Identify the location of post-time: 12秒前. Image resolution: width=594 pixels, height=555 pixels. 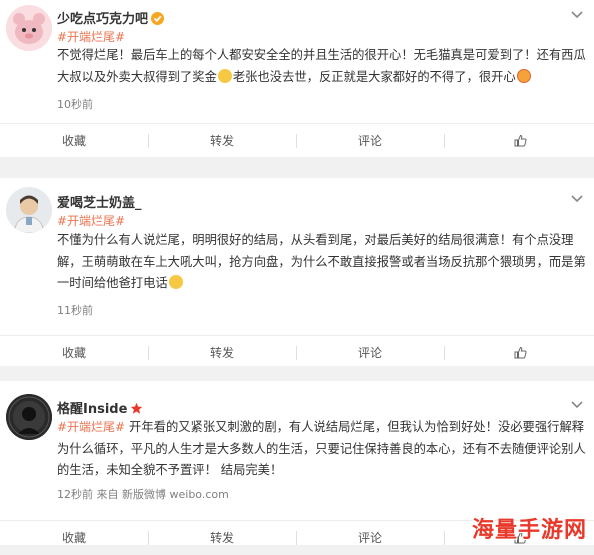
(75, 494).